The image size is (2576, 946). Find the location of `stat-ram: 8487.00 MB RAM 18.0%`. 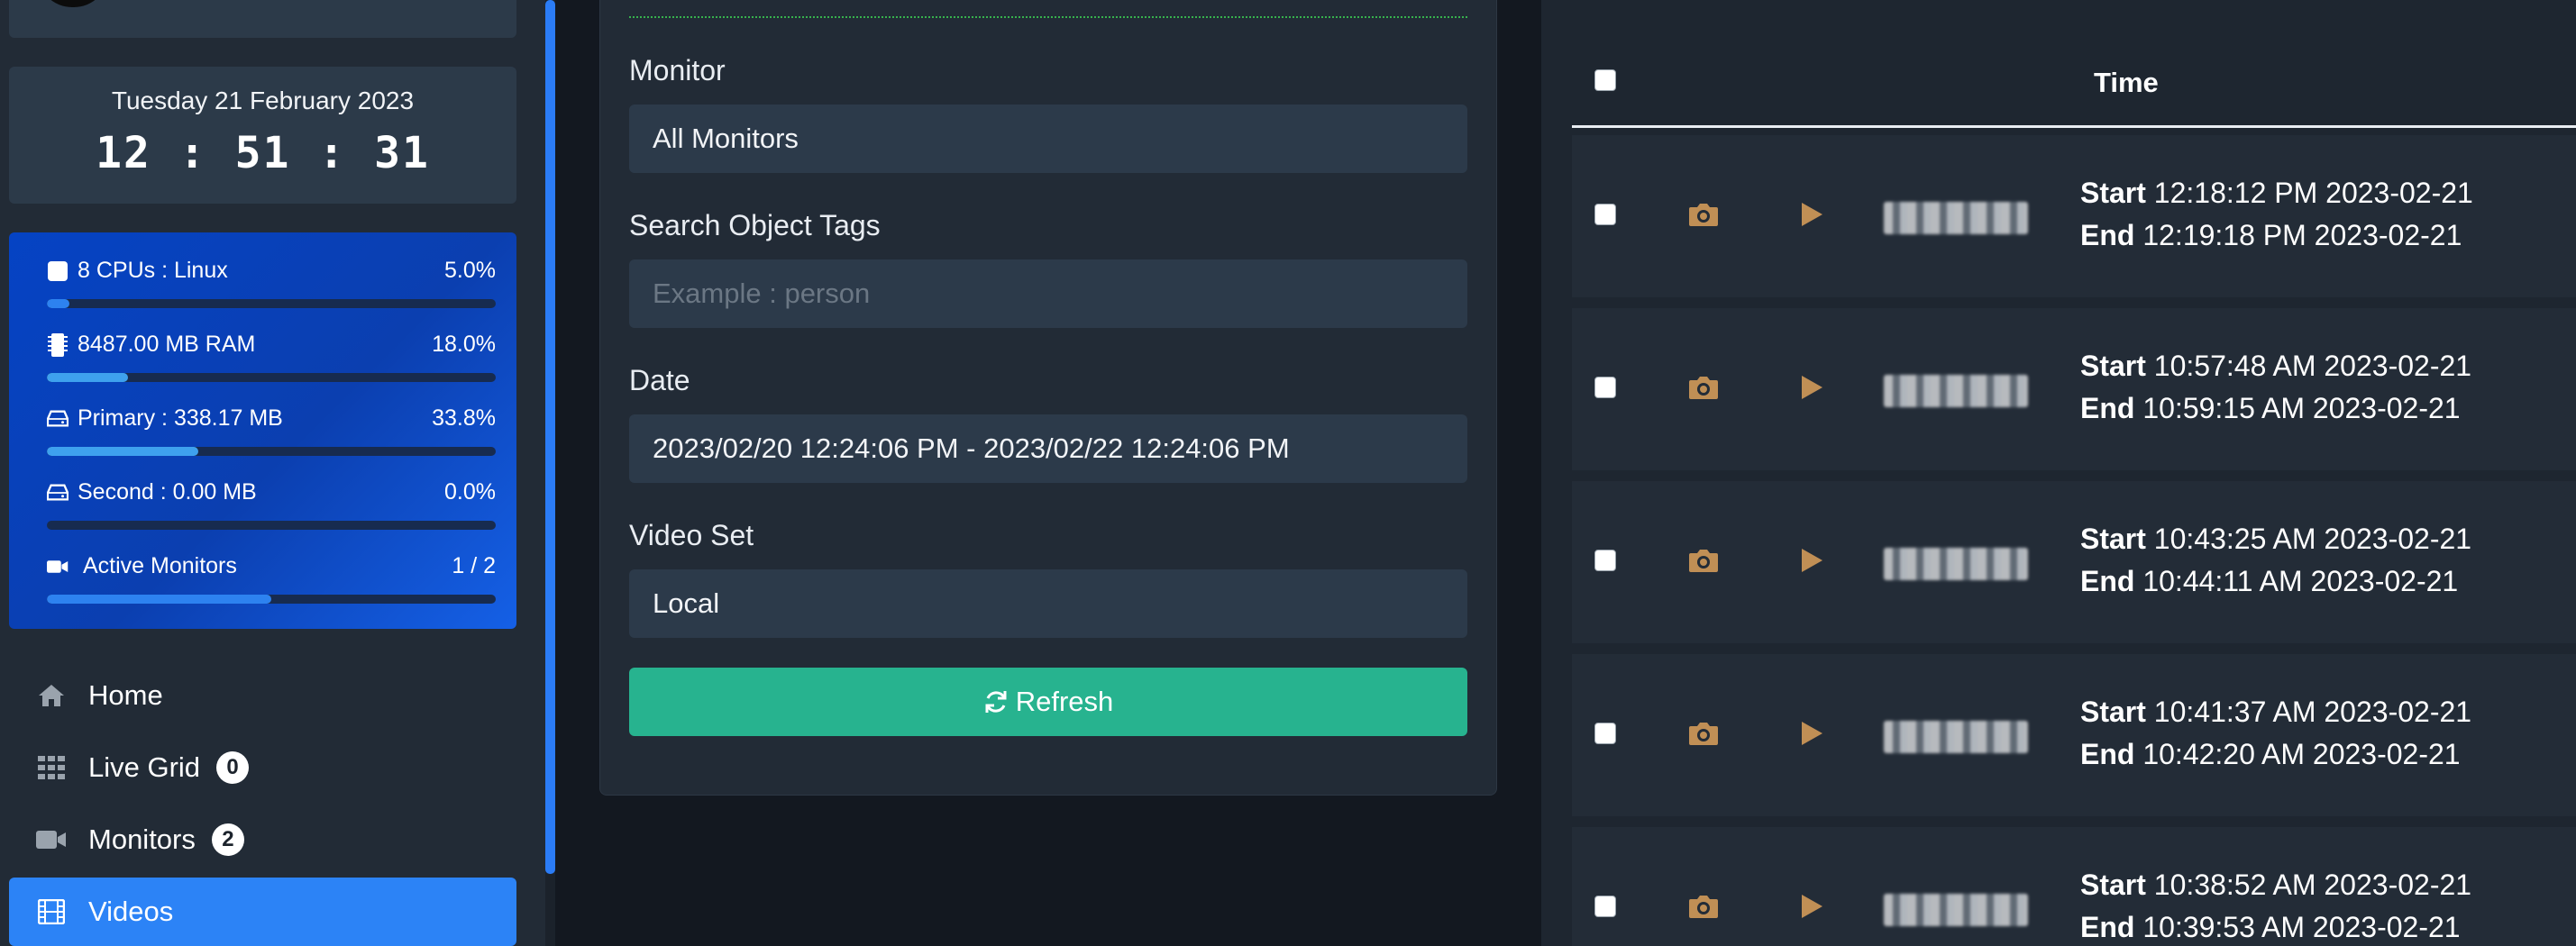

stat-ram: 8487.00 MB RAM 18.0% is located at coordinates (267, 357).